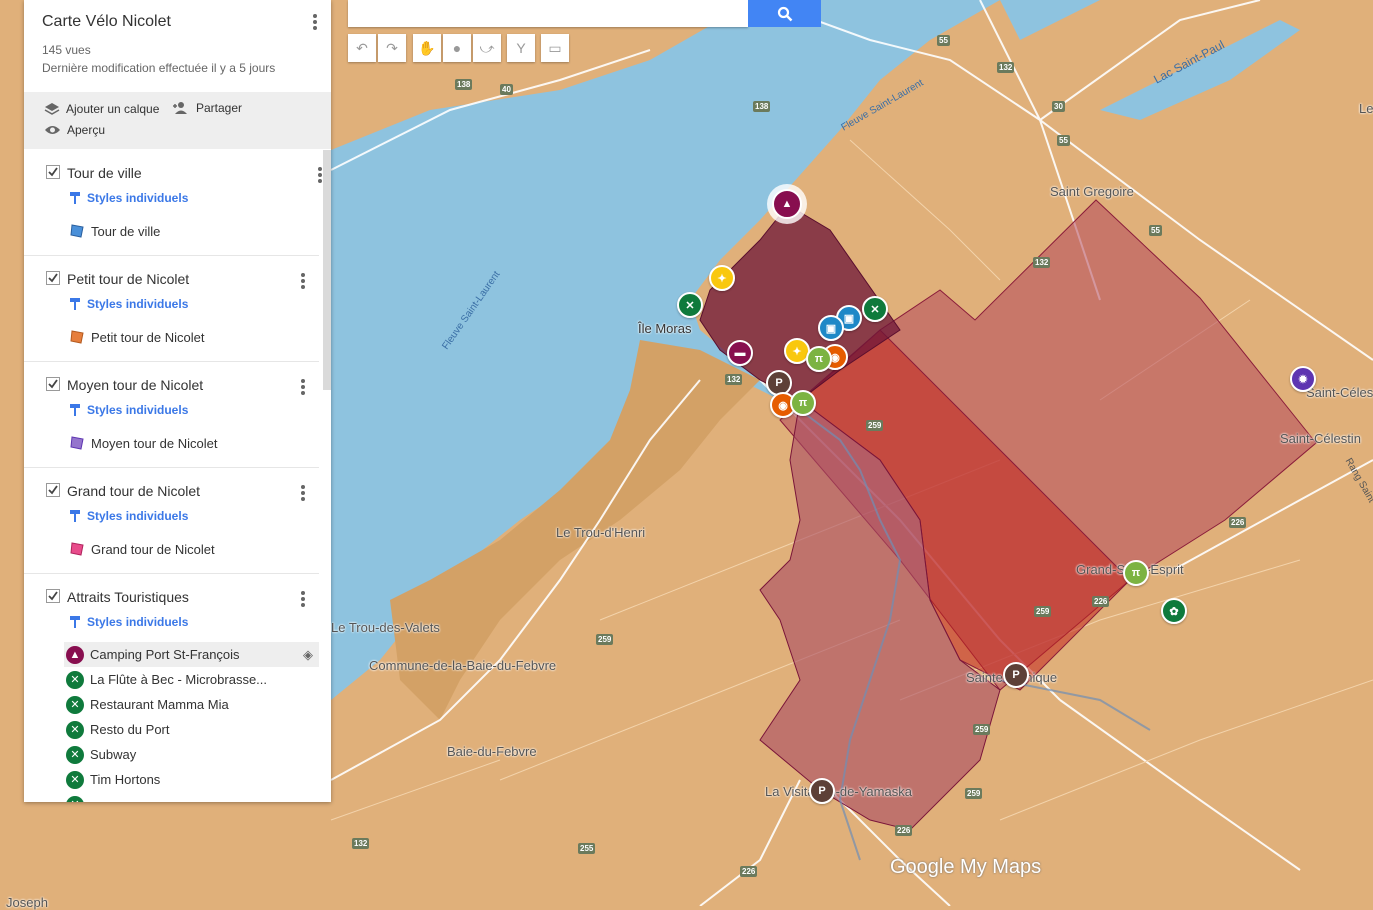 This screenshot has width=1373, height=910. I want to click on layer-feature: Tour de ville, so click(114, 231).